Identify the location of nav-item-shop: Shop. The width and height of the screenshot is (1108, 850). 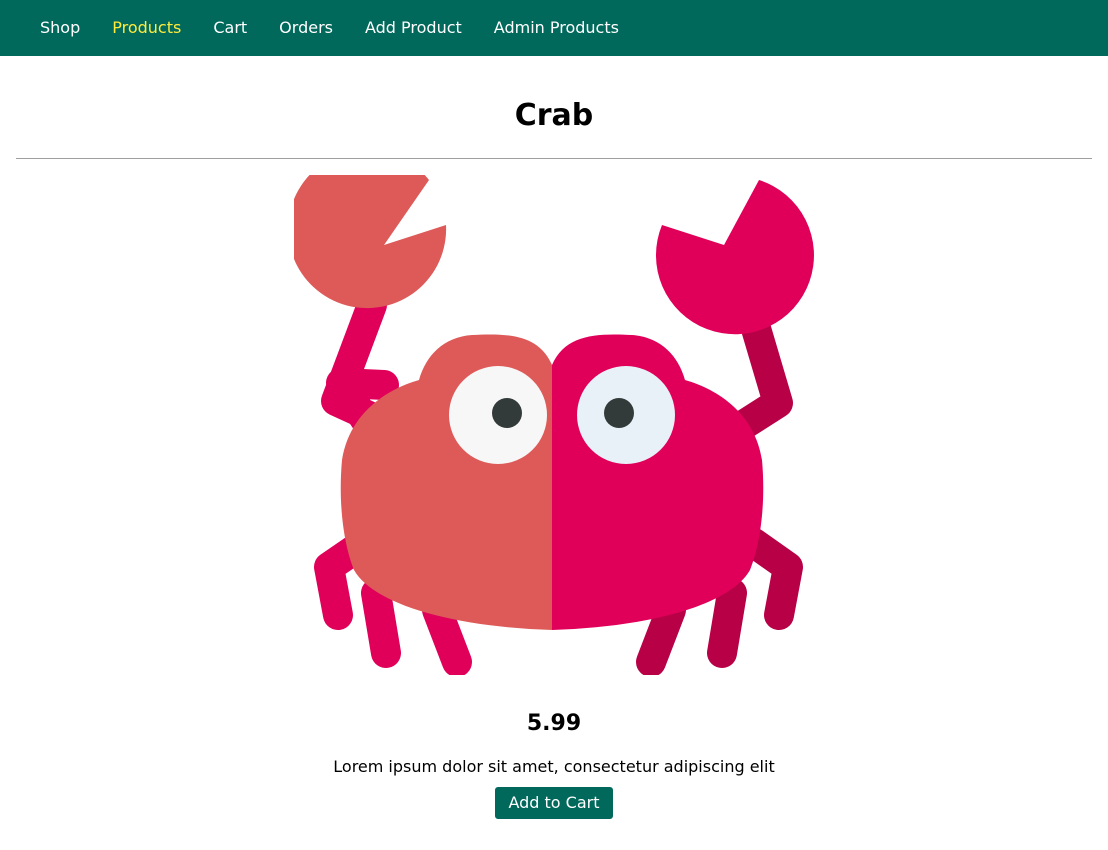
(60, 28).